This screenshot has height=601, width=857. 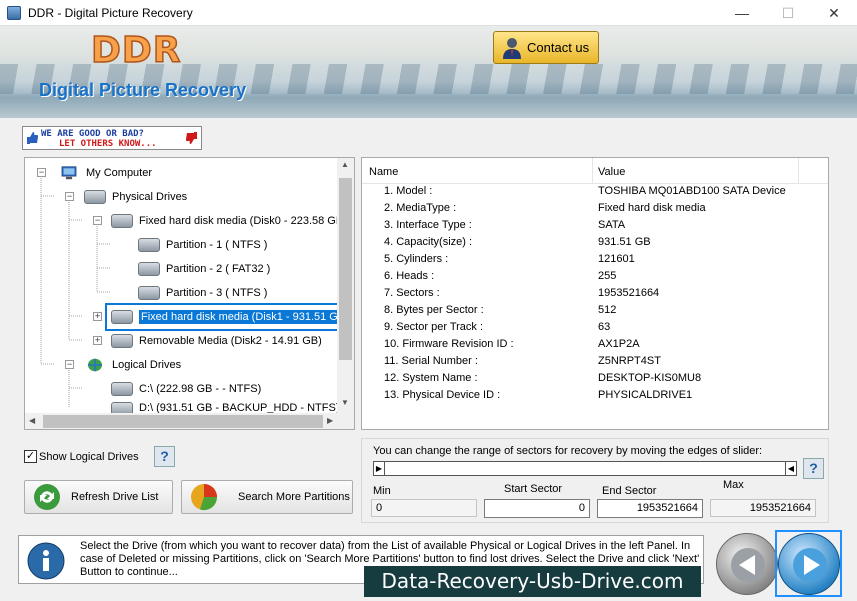 What do you see at coordinates (580, 193) in the screenshot?
I see `property-row: 1. Model : TOSHIBA MQ01ABD100 SATA Device` at bounding box center [580, 193].